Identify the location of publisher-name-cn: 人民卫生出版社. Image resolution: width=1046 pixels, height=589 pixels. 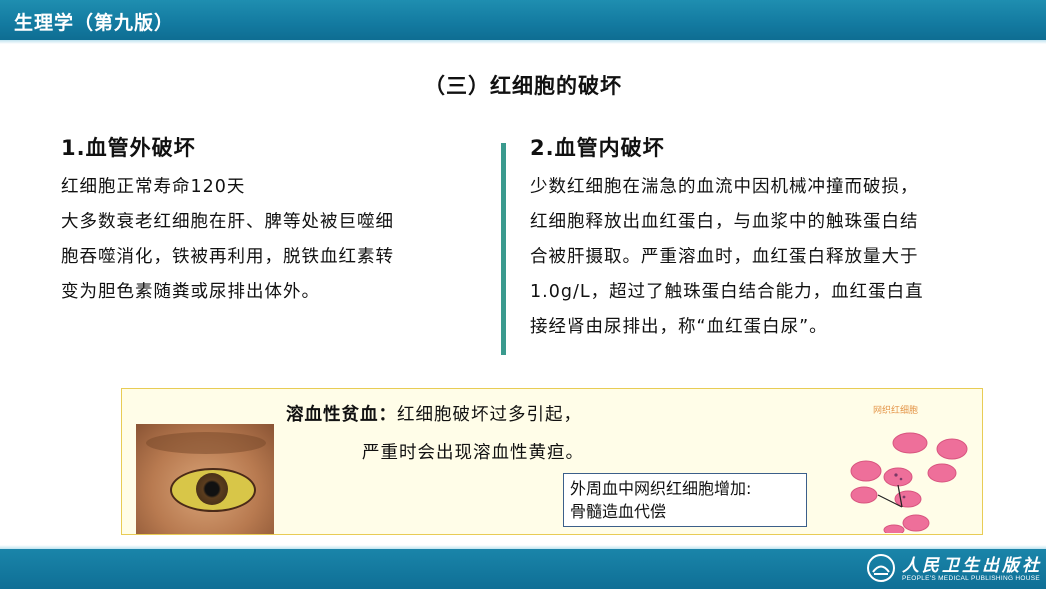
(972, 566).